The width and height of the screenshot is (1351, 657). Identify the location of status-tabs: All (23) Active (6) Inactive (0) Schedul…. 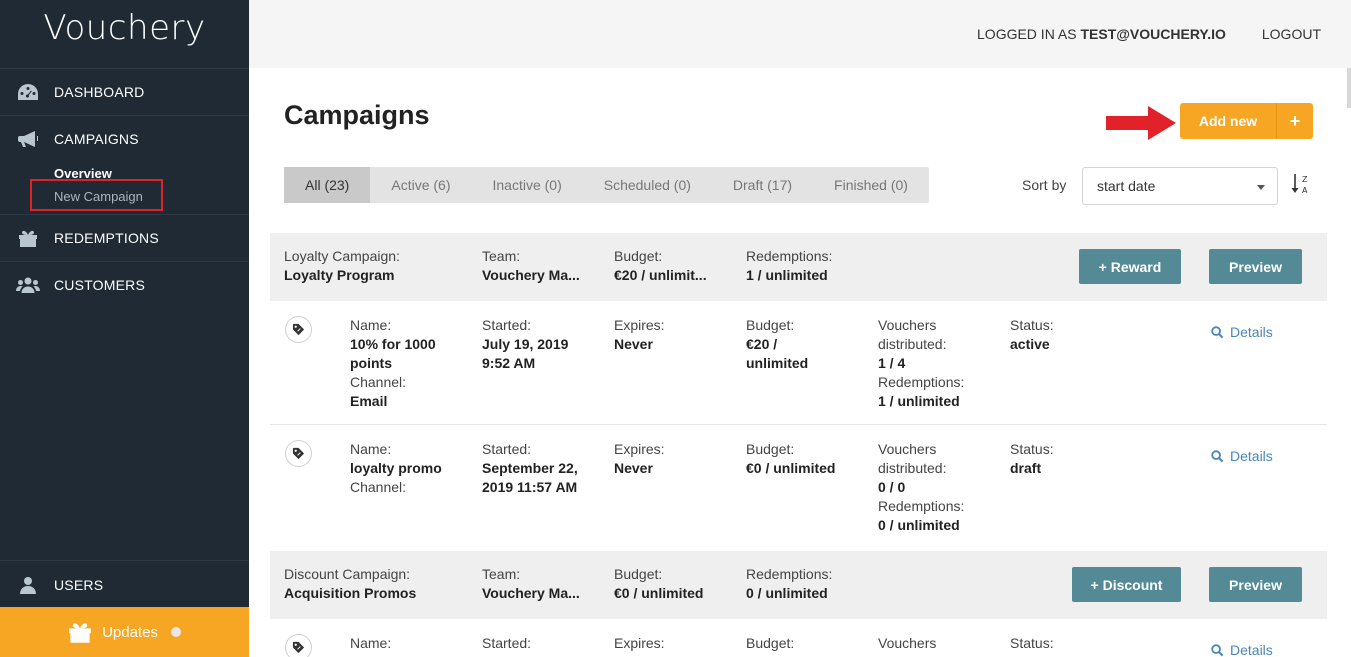
(606, 185).